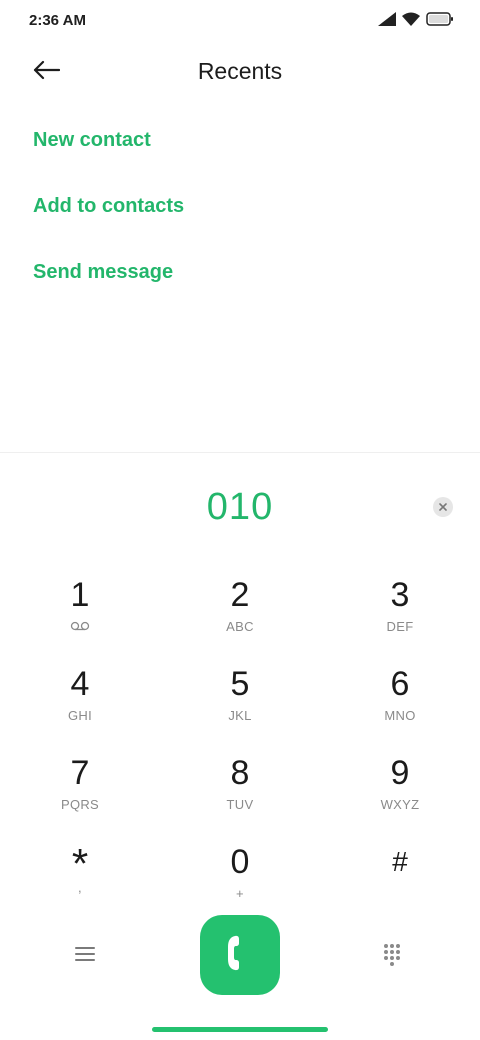 The width and height of the screenshot is (480, 1040). What do you see at coordinates (240, 793) in the screenshot?
I see `key-8: 8 TUV` at bounding box center [240, 793].